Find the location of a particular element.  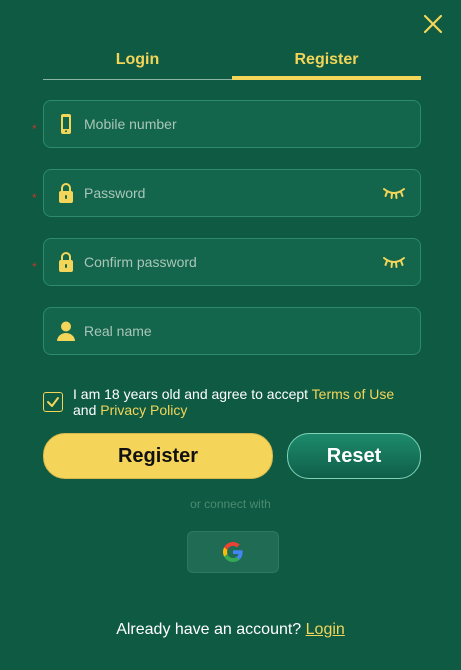

login-link: Login is located at coordinates (325, 629).